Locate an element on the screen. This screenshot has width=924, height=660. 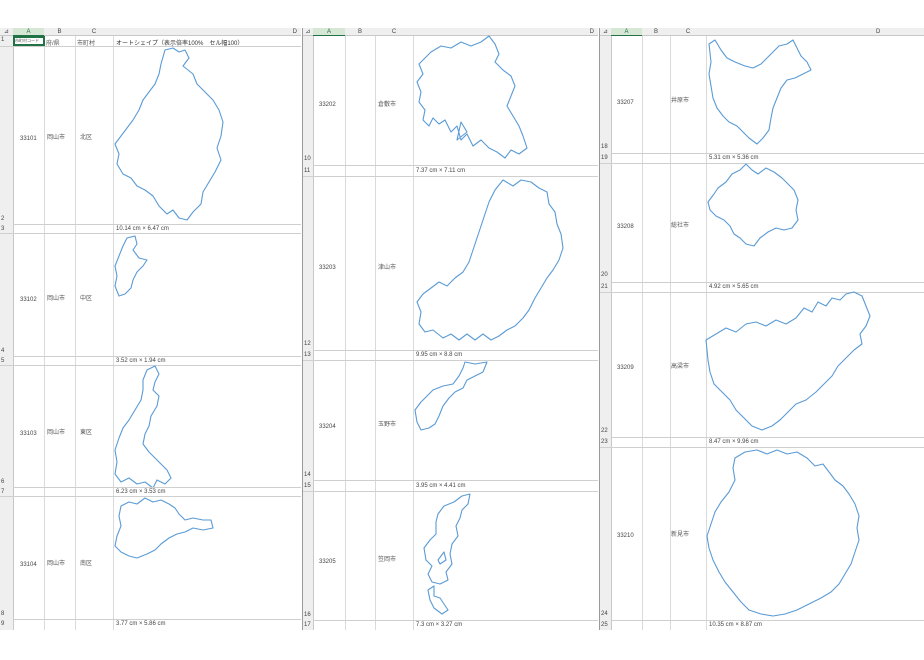
row-number: 17 is located at coordinates (307, 625).